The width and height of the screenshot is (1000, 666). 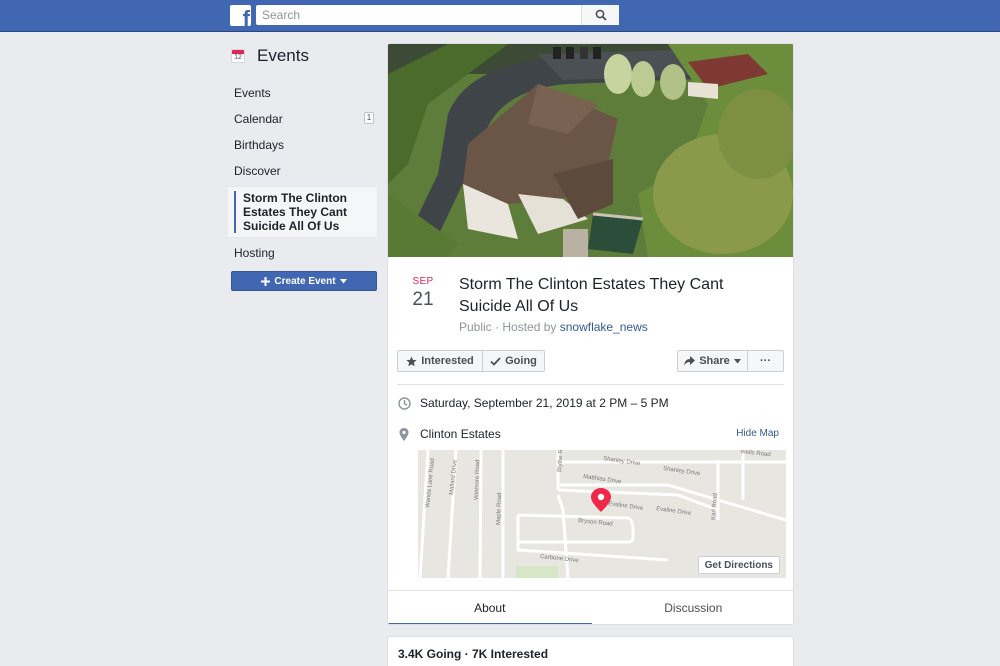 I want to click on going-button: Going, so click(x=513, y=361).